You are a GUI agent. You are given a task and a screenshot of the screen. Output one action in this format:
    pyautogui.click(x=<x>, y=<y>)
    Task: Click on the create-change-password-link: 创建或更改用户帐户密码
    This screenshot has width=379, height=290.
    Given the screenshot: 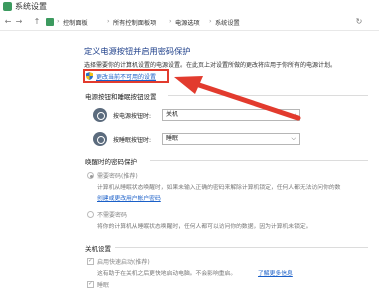 What is the action you would take?
    pyautogui.click(x=129, y=197)
    